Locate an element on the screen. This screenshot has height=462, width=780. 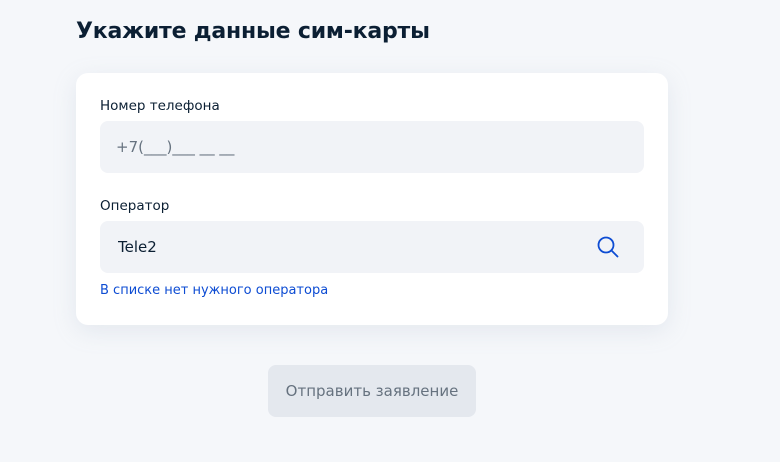
operator-input is located at coordinates (340, 247).